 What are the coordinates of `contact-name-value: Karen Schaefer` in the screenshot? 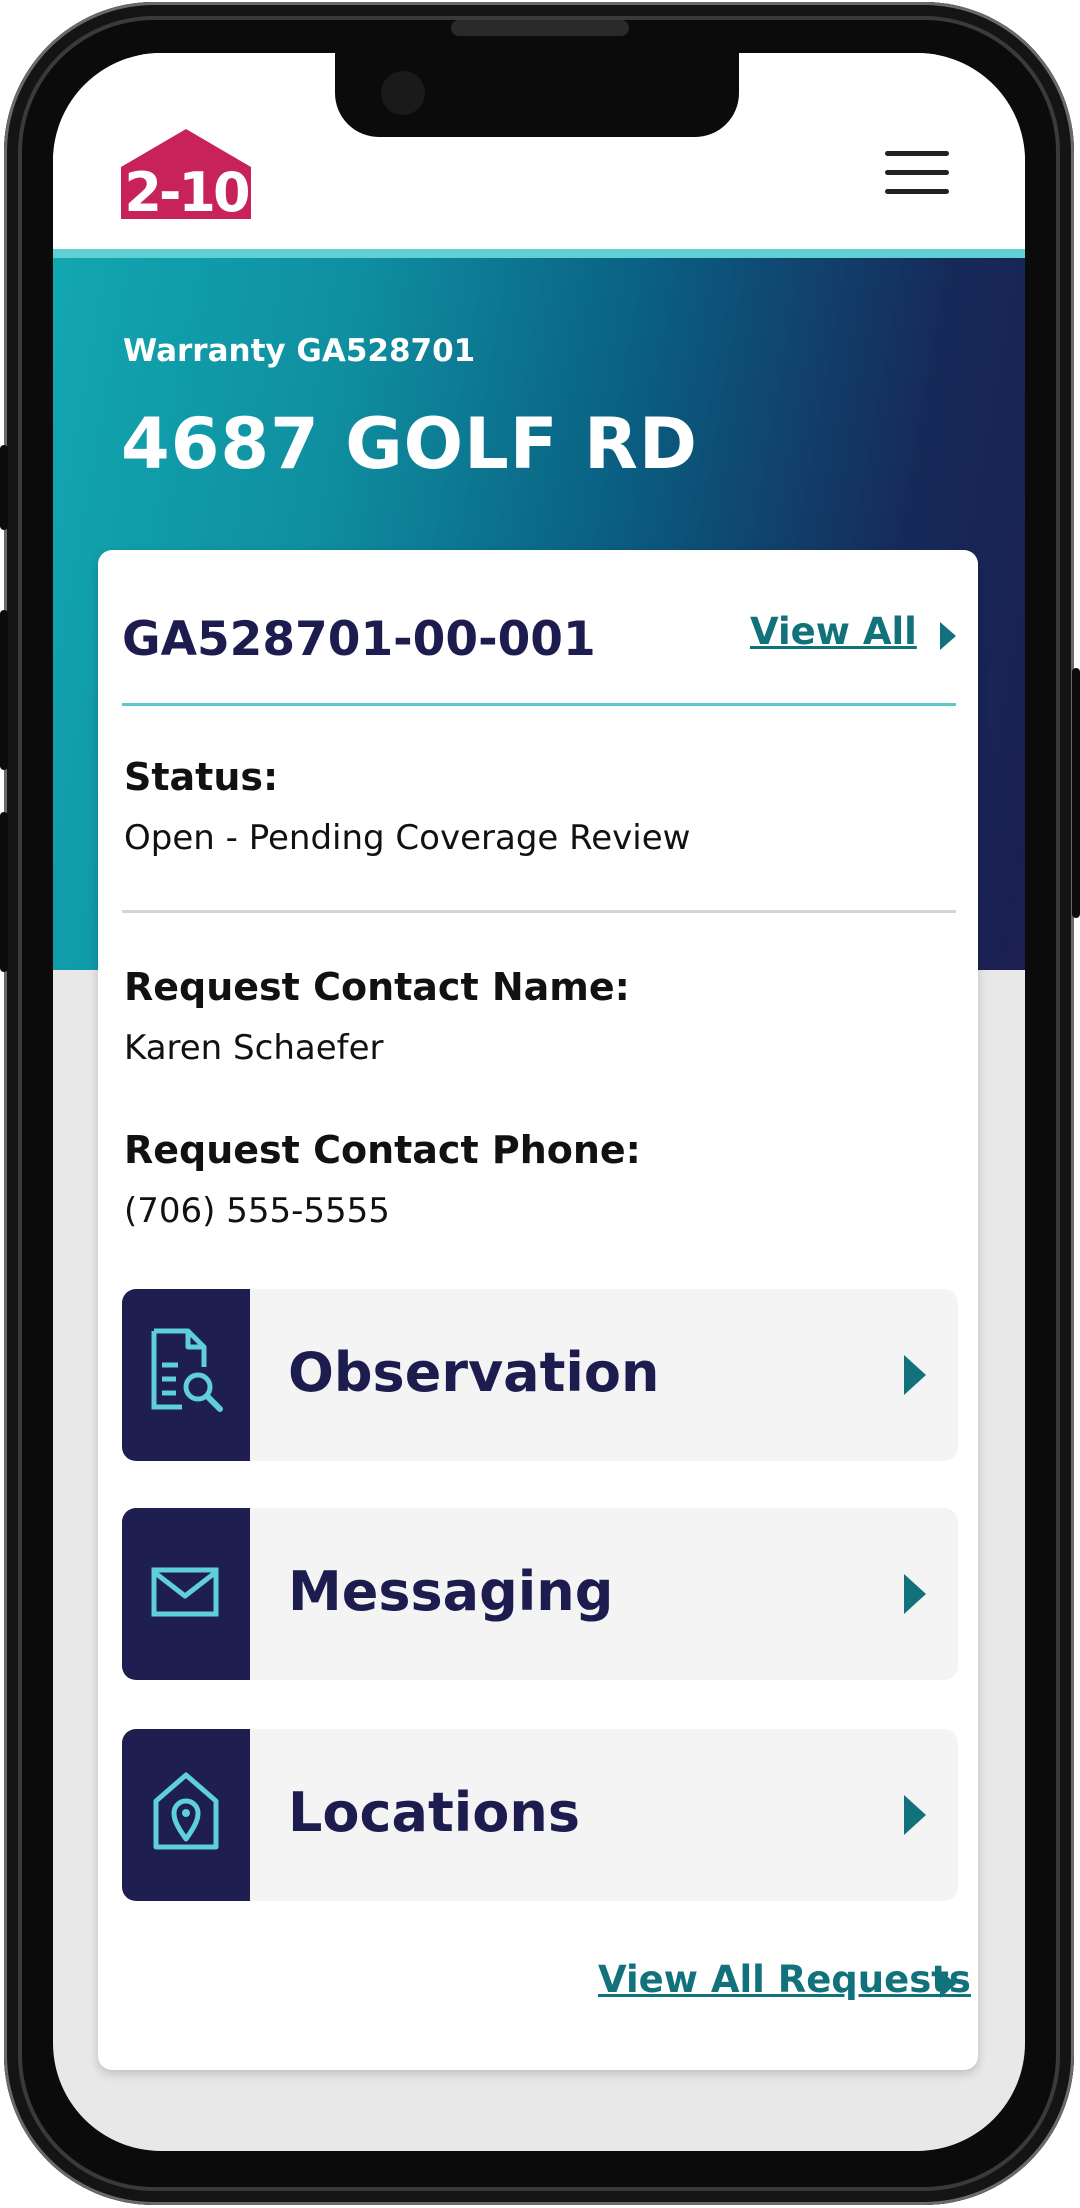 It's located at (254, 1048).